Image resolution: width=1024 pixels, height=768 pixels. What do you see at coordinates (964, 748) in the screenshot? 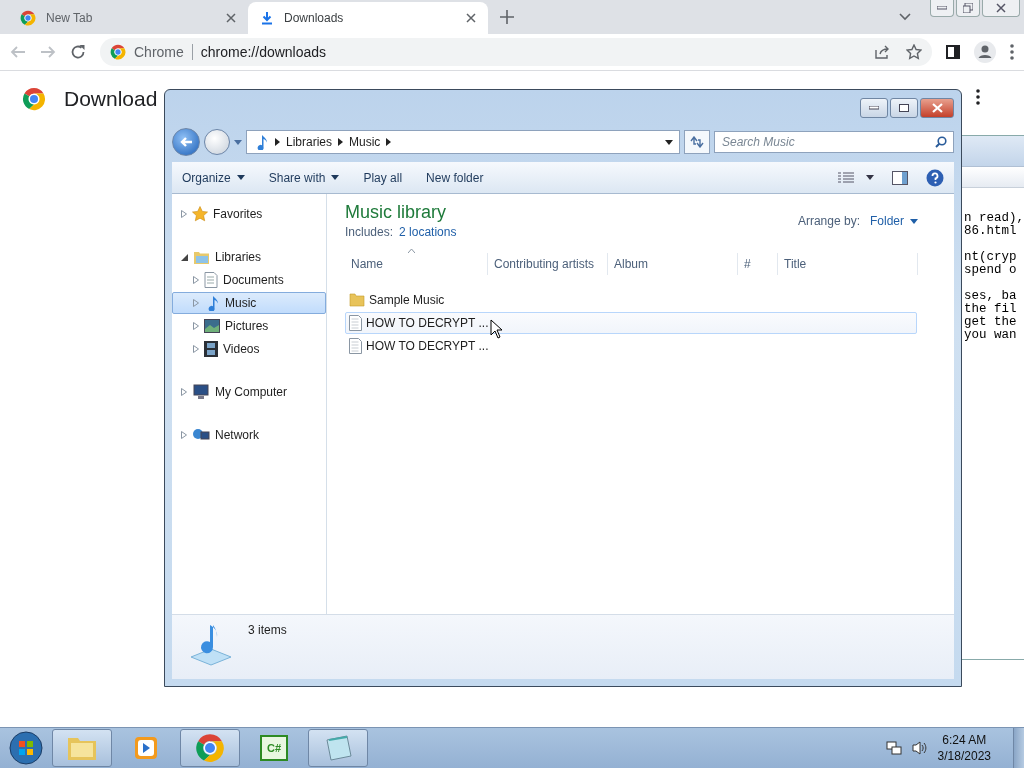
I see `clock: 6:24 AM 3/18/2023` at bounding box center [964, 748].